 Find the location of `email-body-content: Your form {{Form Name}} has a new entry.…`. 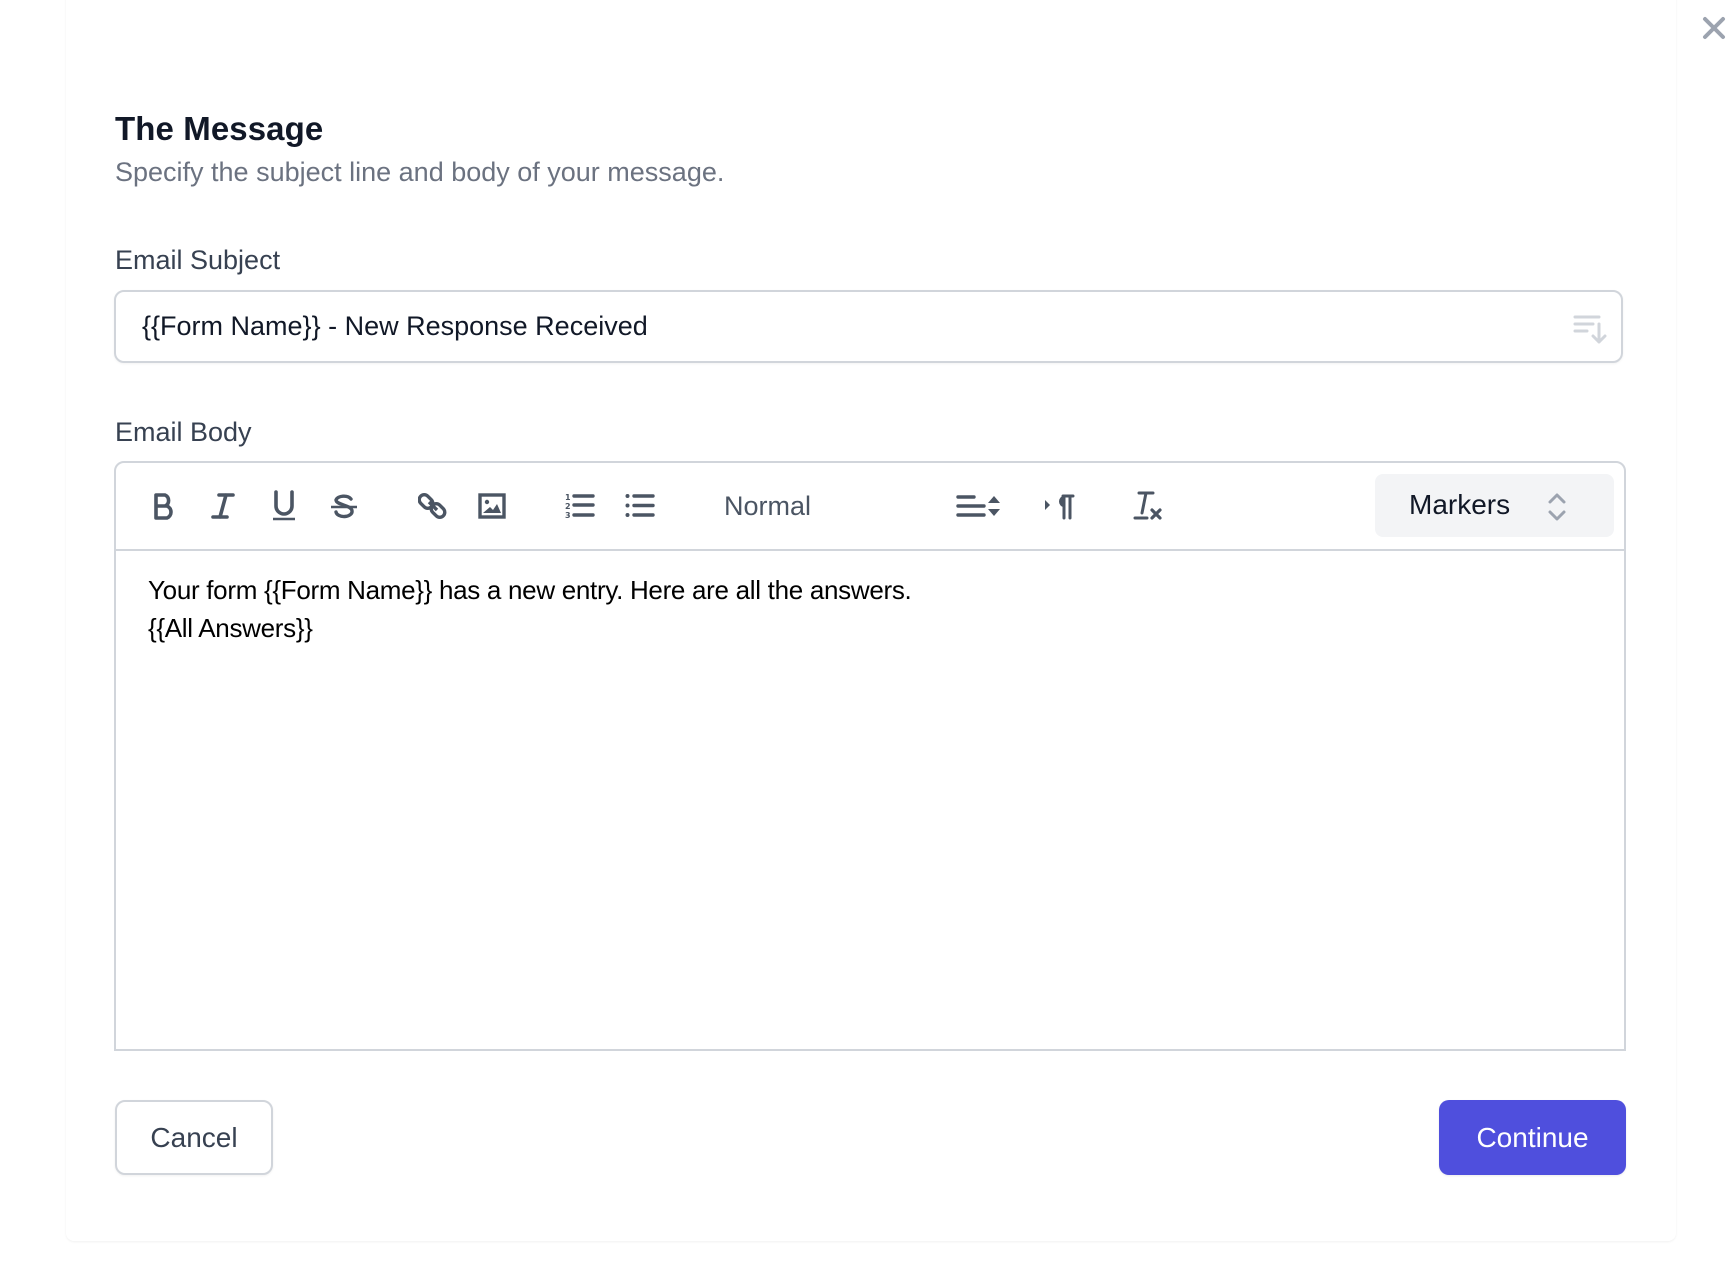

email-body-content: Your form {{Form Name}} has a new entry.… is located at coordinates (871, 609).